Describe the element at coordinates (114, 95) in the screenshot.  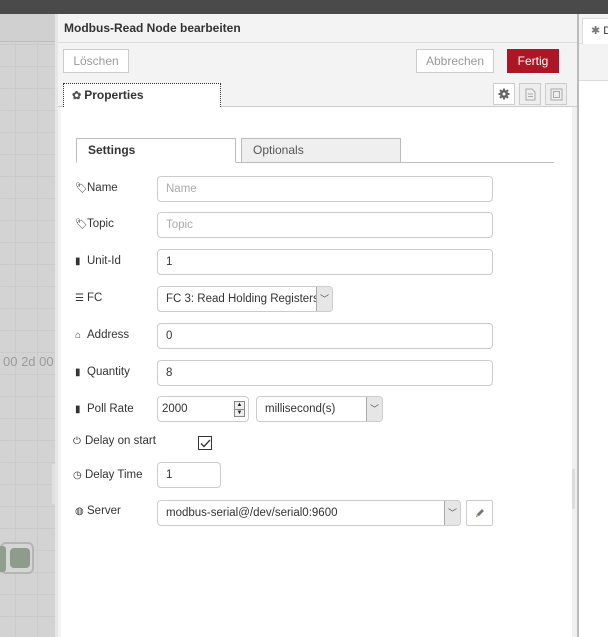
I see `tab-properties-label: Properties` at that location.